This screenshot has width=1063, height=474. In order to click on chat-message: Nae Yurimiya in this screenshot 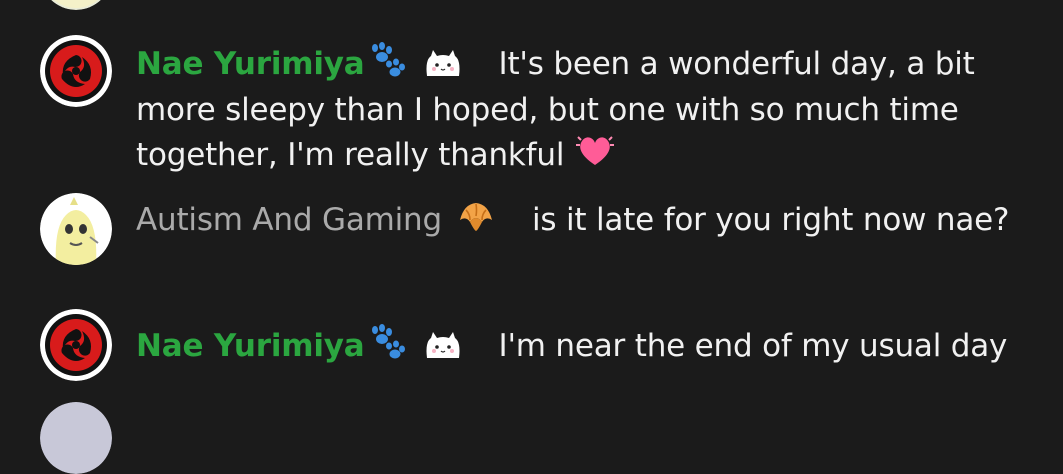, I will do `click(576, 347)`.